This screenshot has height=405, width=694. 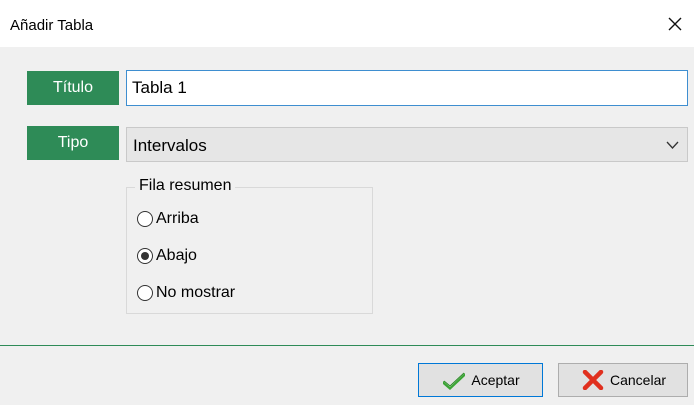 I want to click on check-icon, so click(x=454, y=380).